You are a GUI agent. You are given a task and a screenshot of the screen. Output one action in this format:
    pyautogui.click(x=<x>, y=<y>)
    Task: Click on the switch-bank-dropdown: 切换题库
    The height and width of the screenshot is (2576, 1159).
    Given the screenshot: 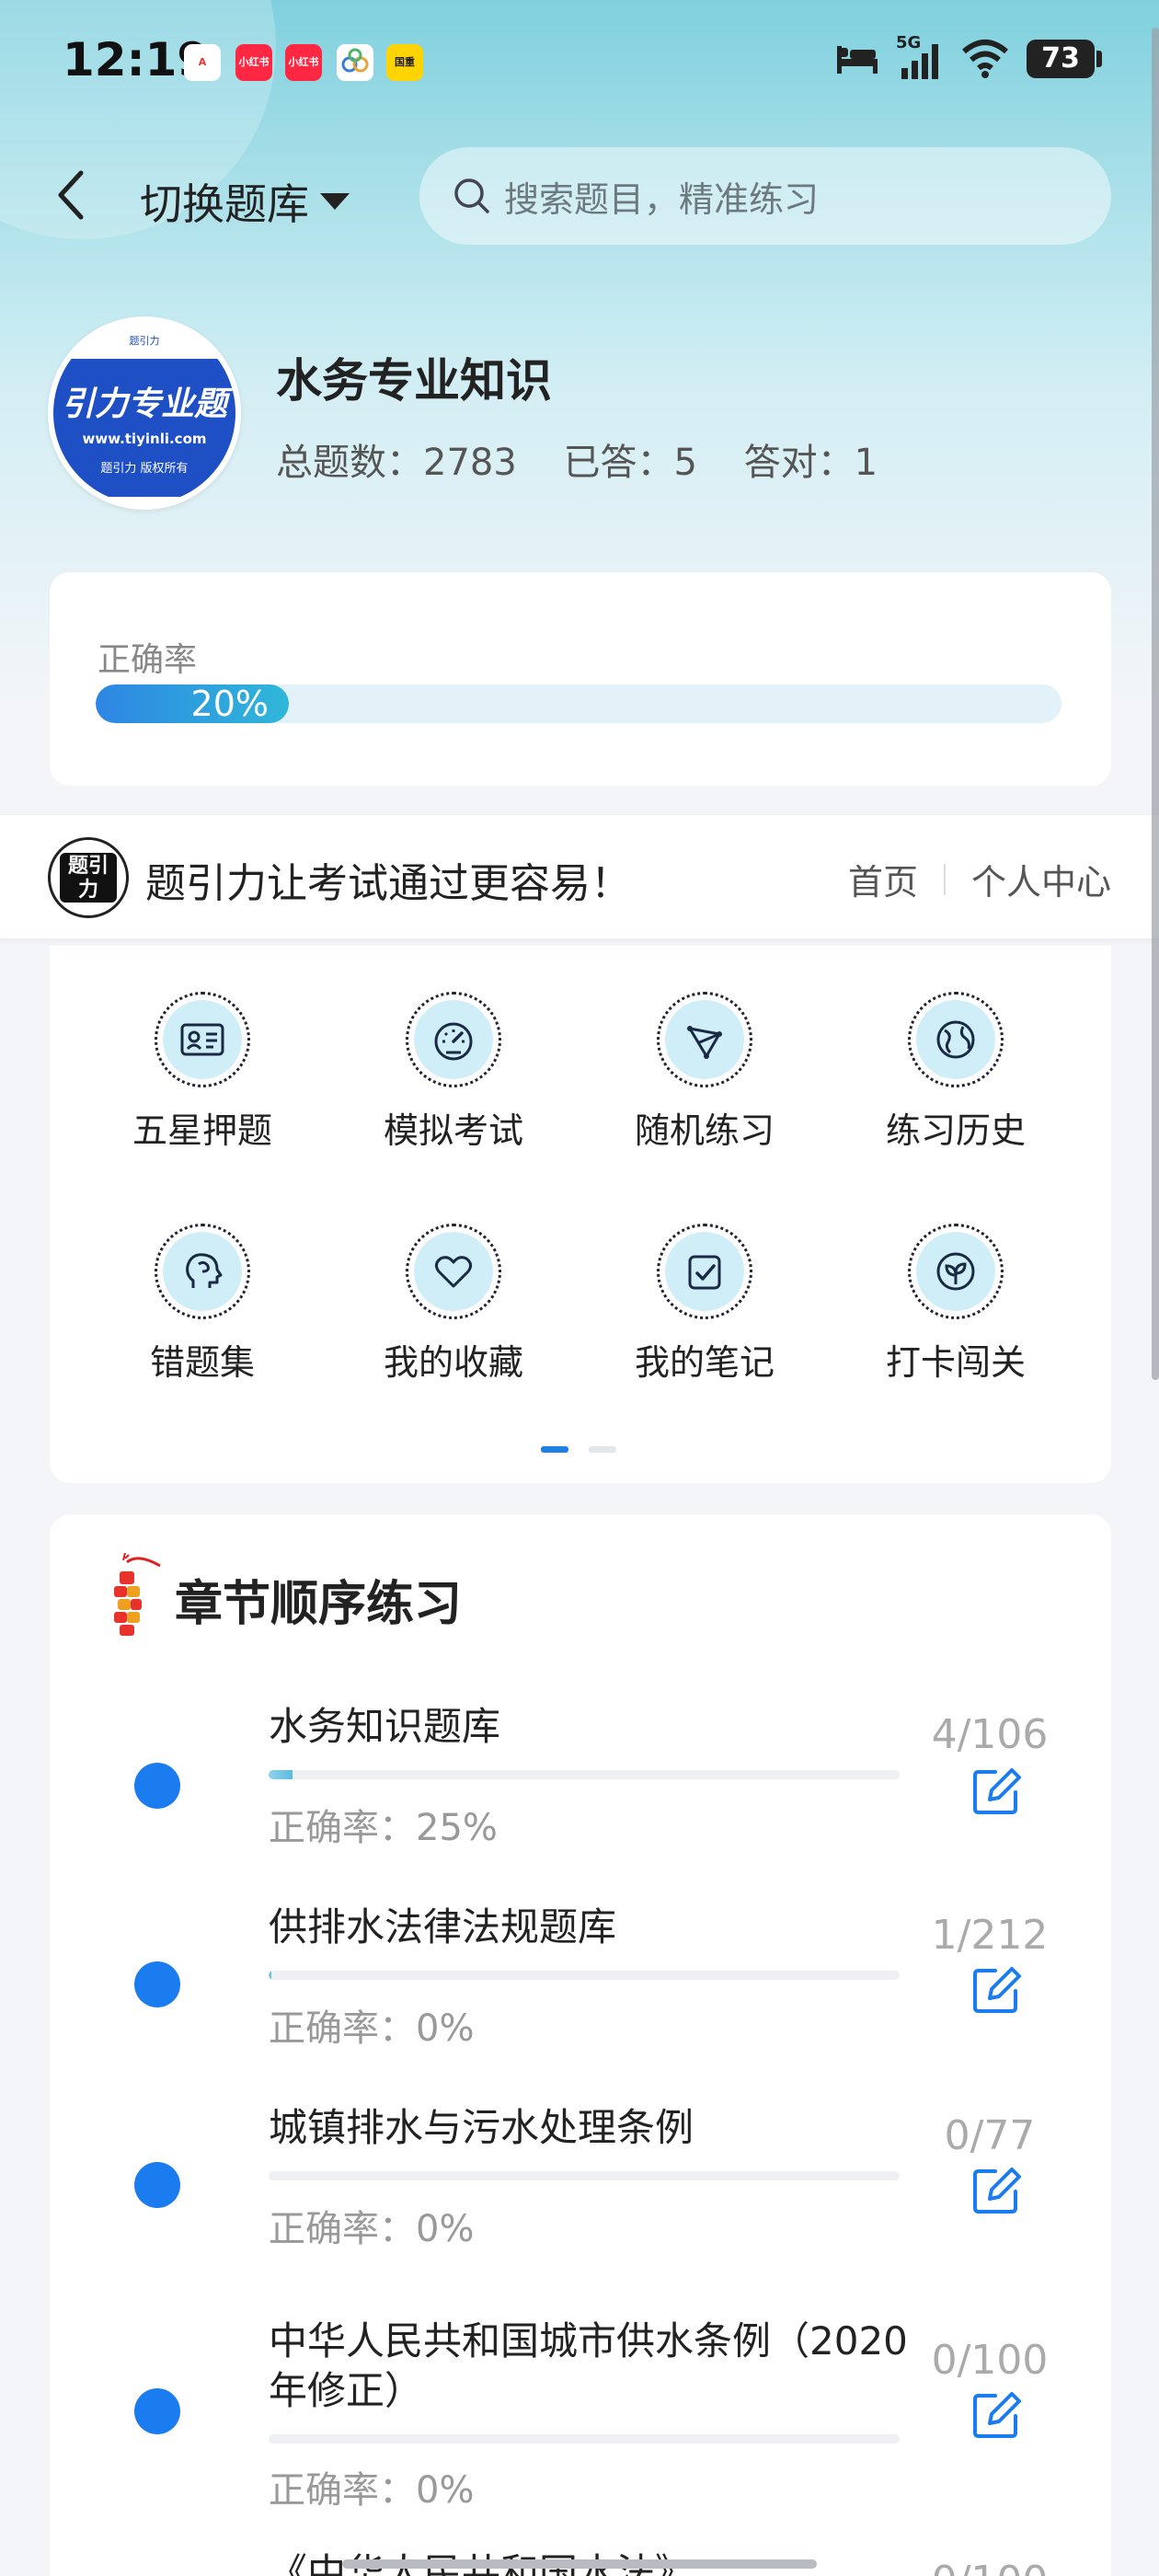 What is the action you would take?
    pyautogui.click(x=245, y=201)
    